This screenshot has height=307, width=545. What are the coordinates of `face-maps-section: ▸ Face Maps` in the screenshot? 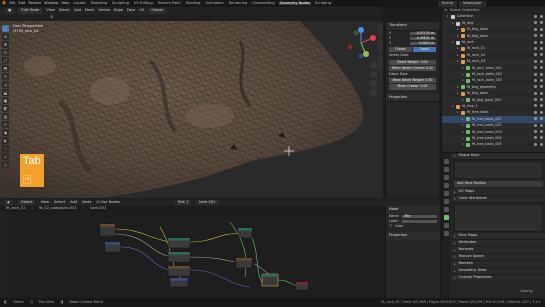 It's located at (498, 236).